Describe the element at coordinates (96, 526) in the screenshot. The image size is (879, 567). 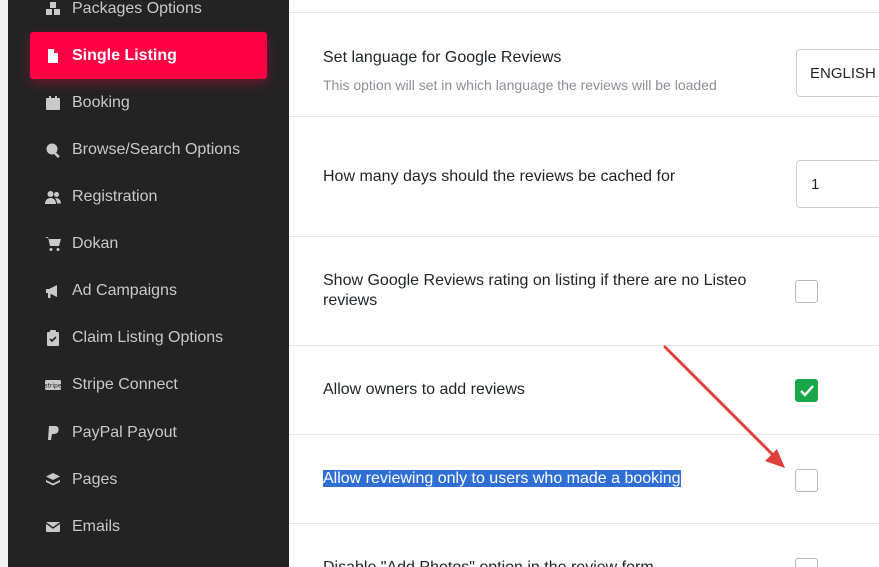
I see `sidebar-item-label: Emails` at that location.